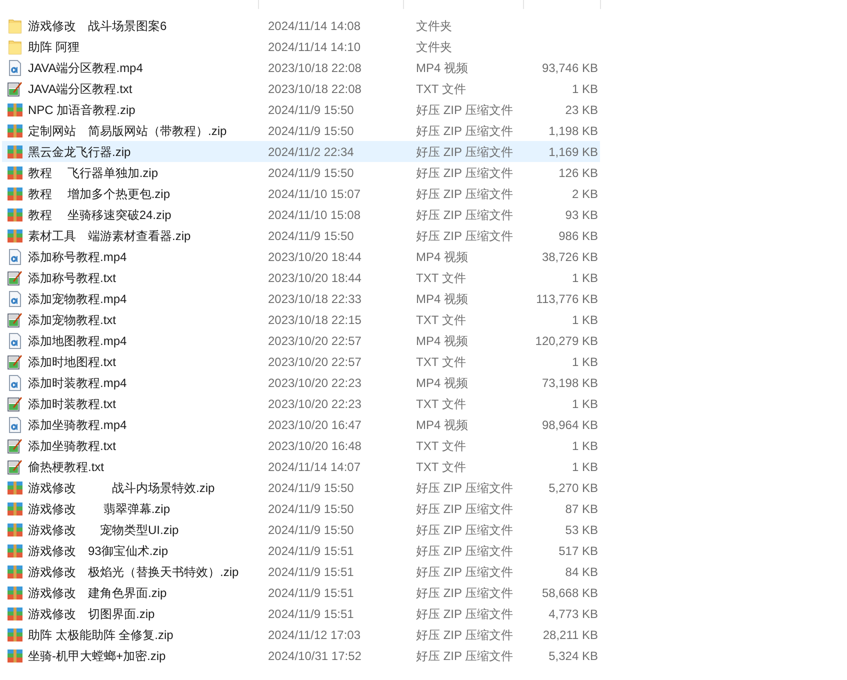 The height and width of the screenshot is (680, 847). I want to click on date-modified: 2023/10/18 22:33, so click(315, 299).